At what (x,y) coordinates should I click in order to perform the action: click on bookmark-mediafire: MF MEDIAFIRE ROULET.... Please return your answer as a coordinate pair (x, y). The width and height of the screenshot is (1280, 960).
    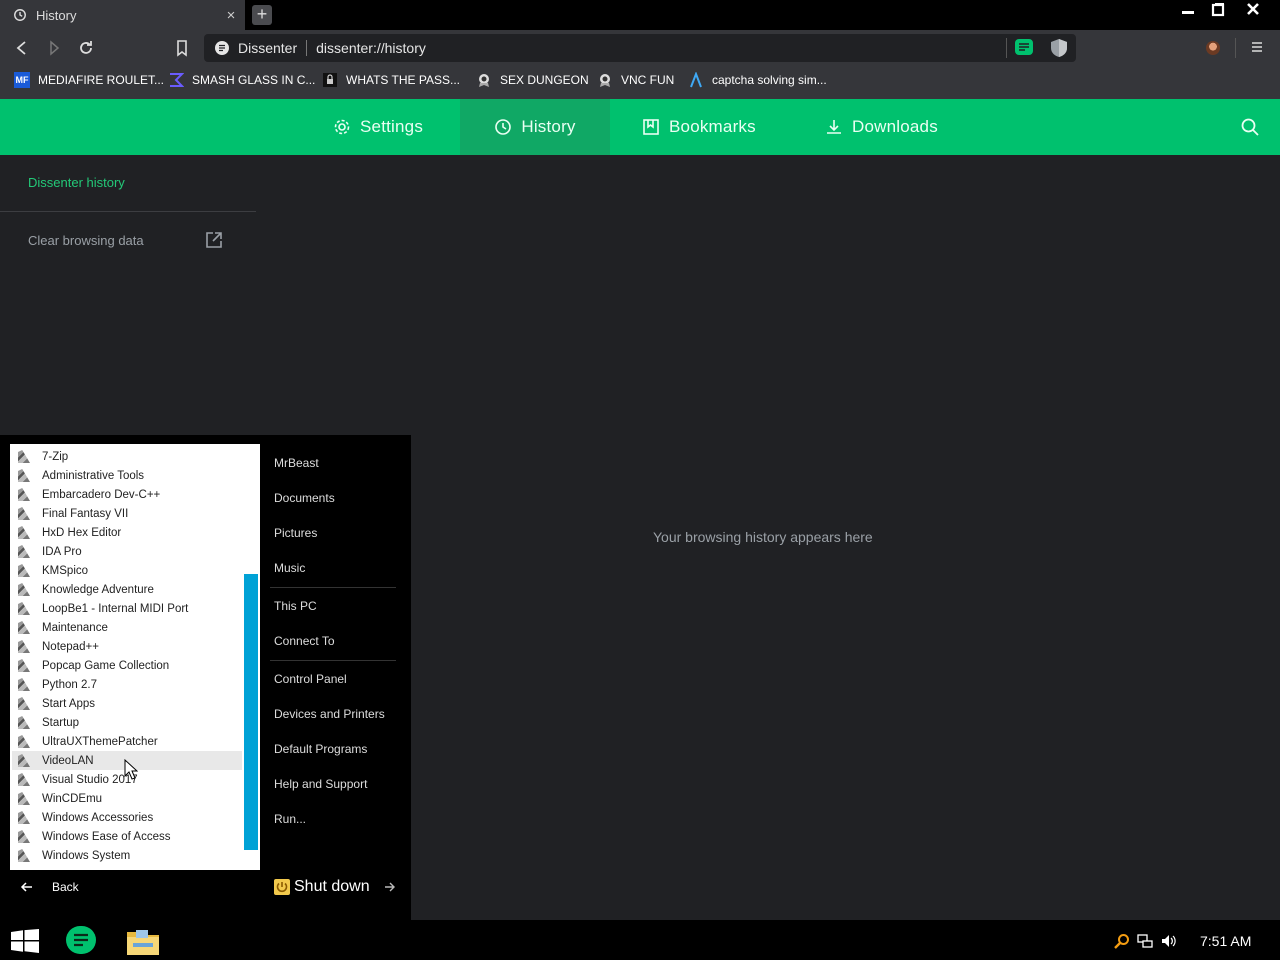
    Looking at the image, I should click on (89, 80).